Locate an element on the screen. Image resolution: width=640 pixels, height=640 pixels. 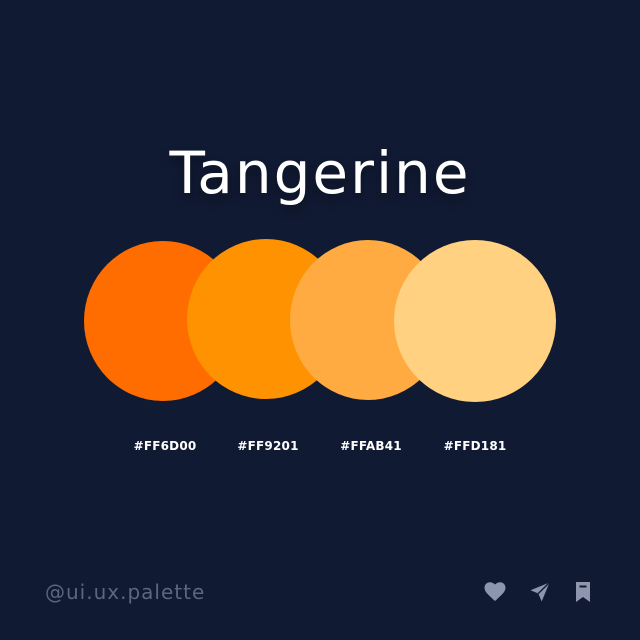
send-icon is located at coordinates (540, 592).